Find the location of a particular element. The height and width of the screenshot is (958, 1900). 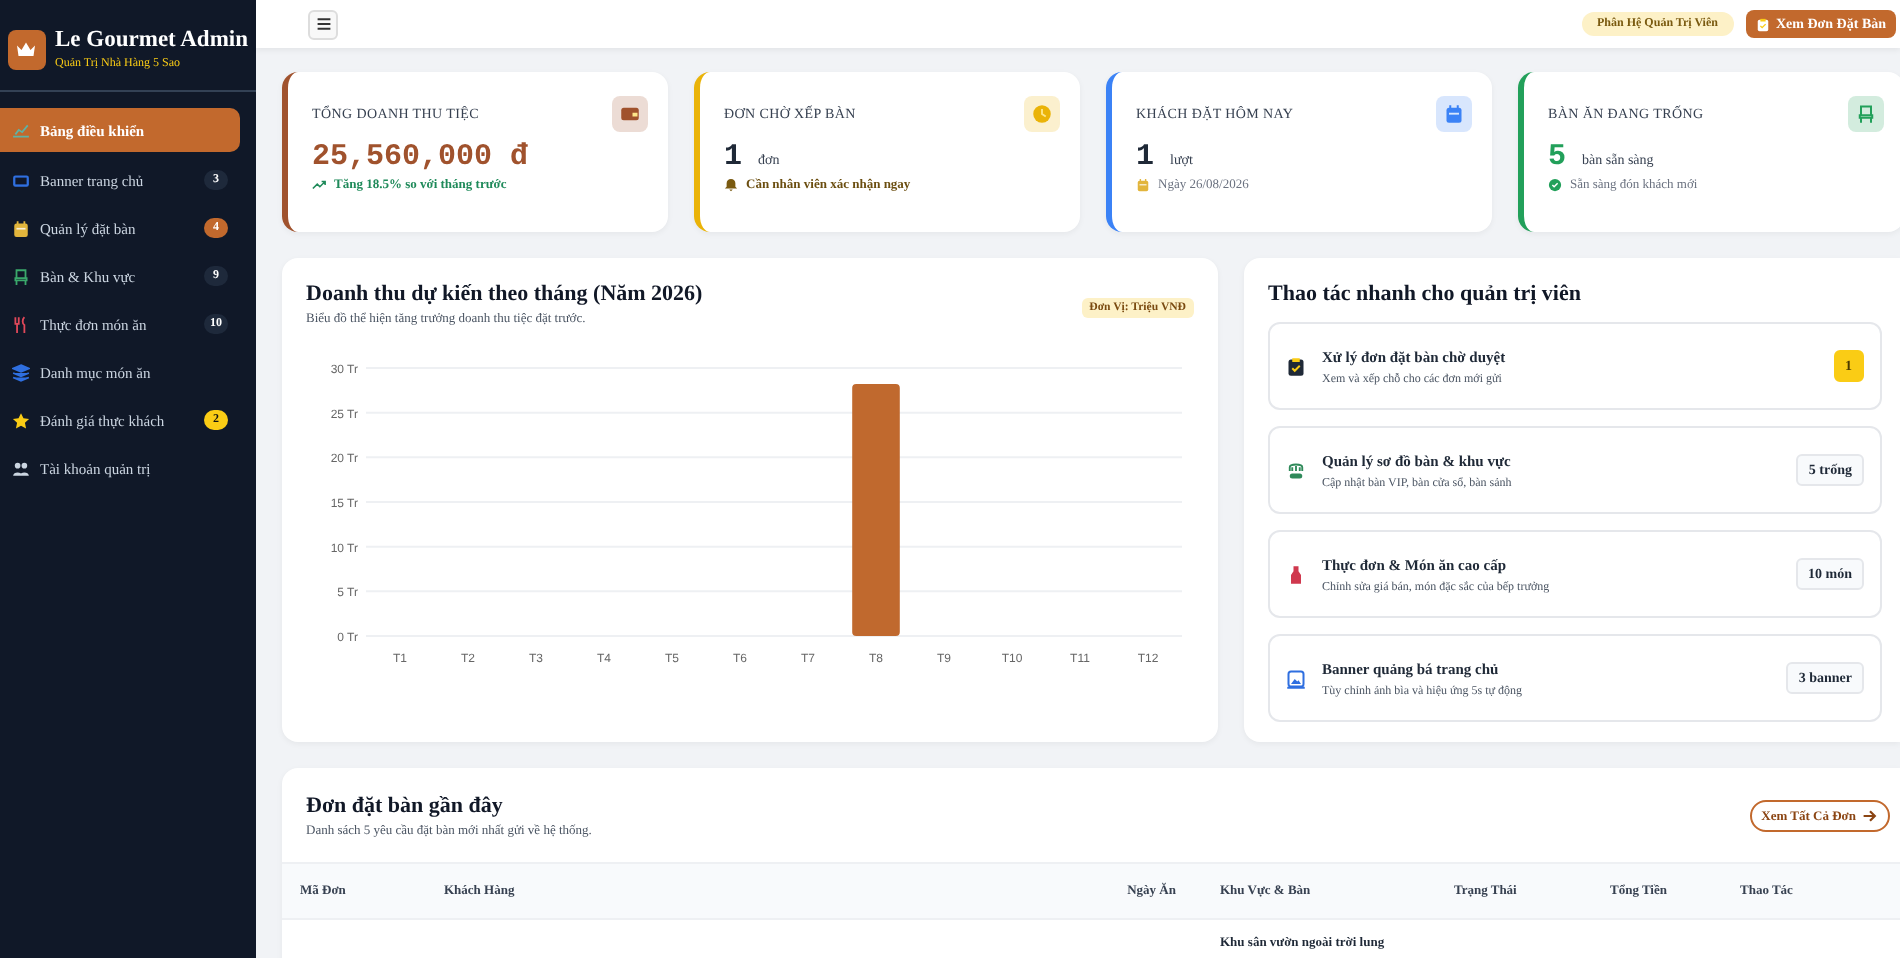

crown-icon is located at coordinates (27, 49).